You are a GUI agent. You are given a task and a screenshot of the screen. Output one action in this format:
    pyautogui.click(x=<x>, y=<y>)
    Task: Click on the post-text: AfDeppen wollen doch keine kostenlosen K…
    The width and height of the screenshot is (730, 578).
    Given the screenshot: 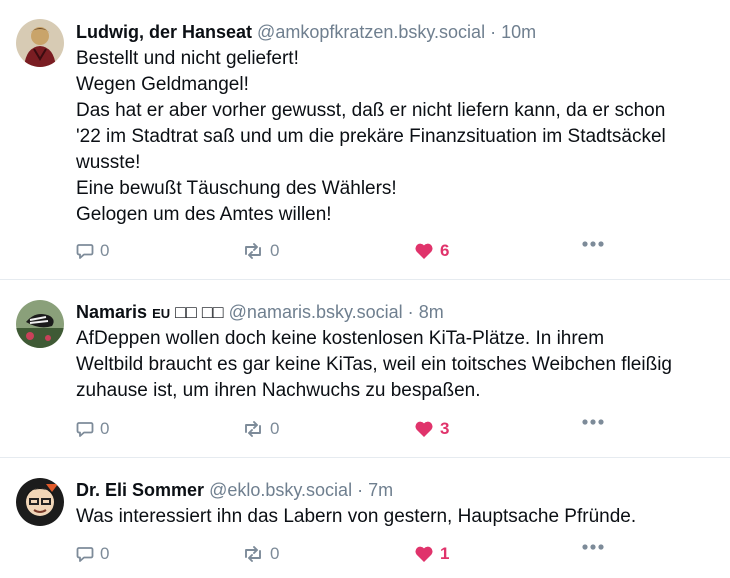 What is the action you would take?
    pyautogui.click(x=396, y=365)
    